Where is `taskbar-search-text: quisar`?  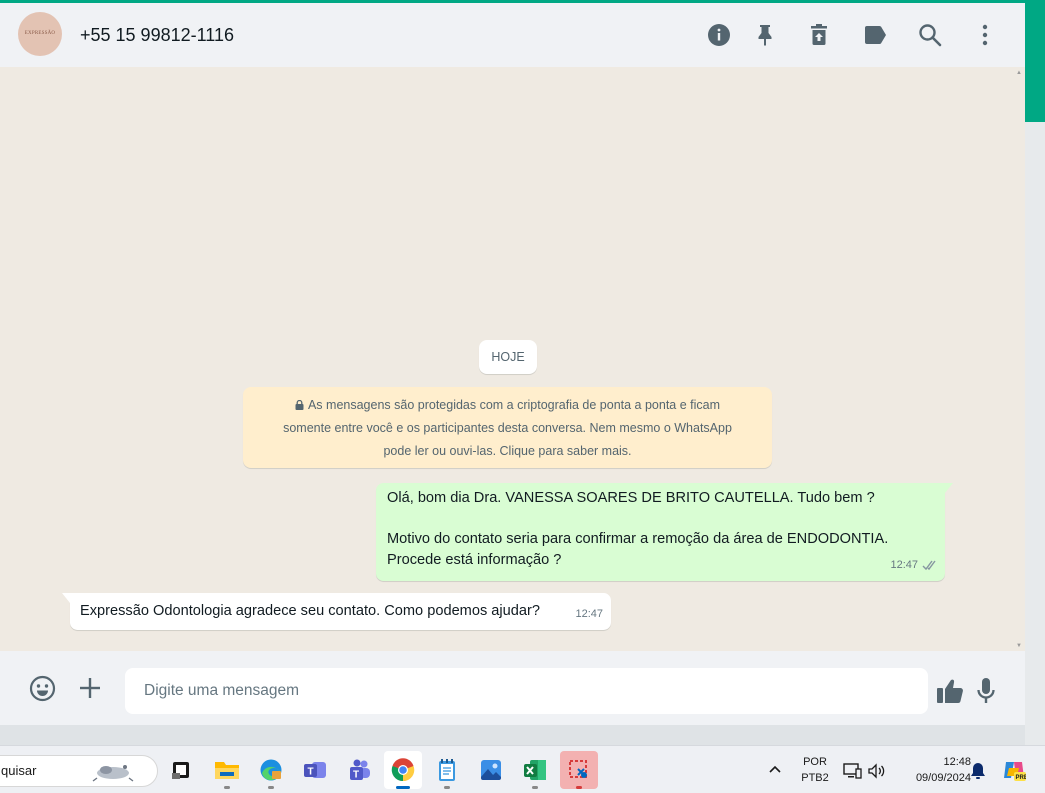 taskbar-search-text: quisar is located at coordinates (19, 770).